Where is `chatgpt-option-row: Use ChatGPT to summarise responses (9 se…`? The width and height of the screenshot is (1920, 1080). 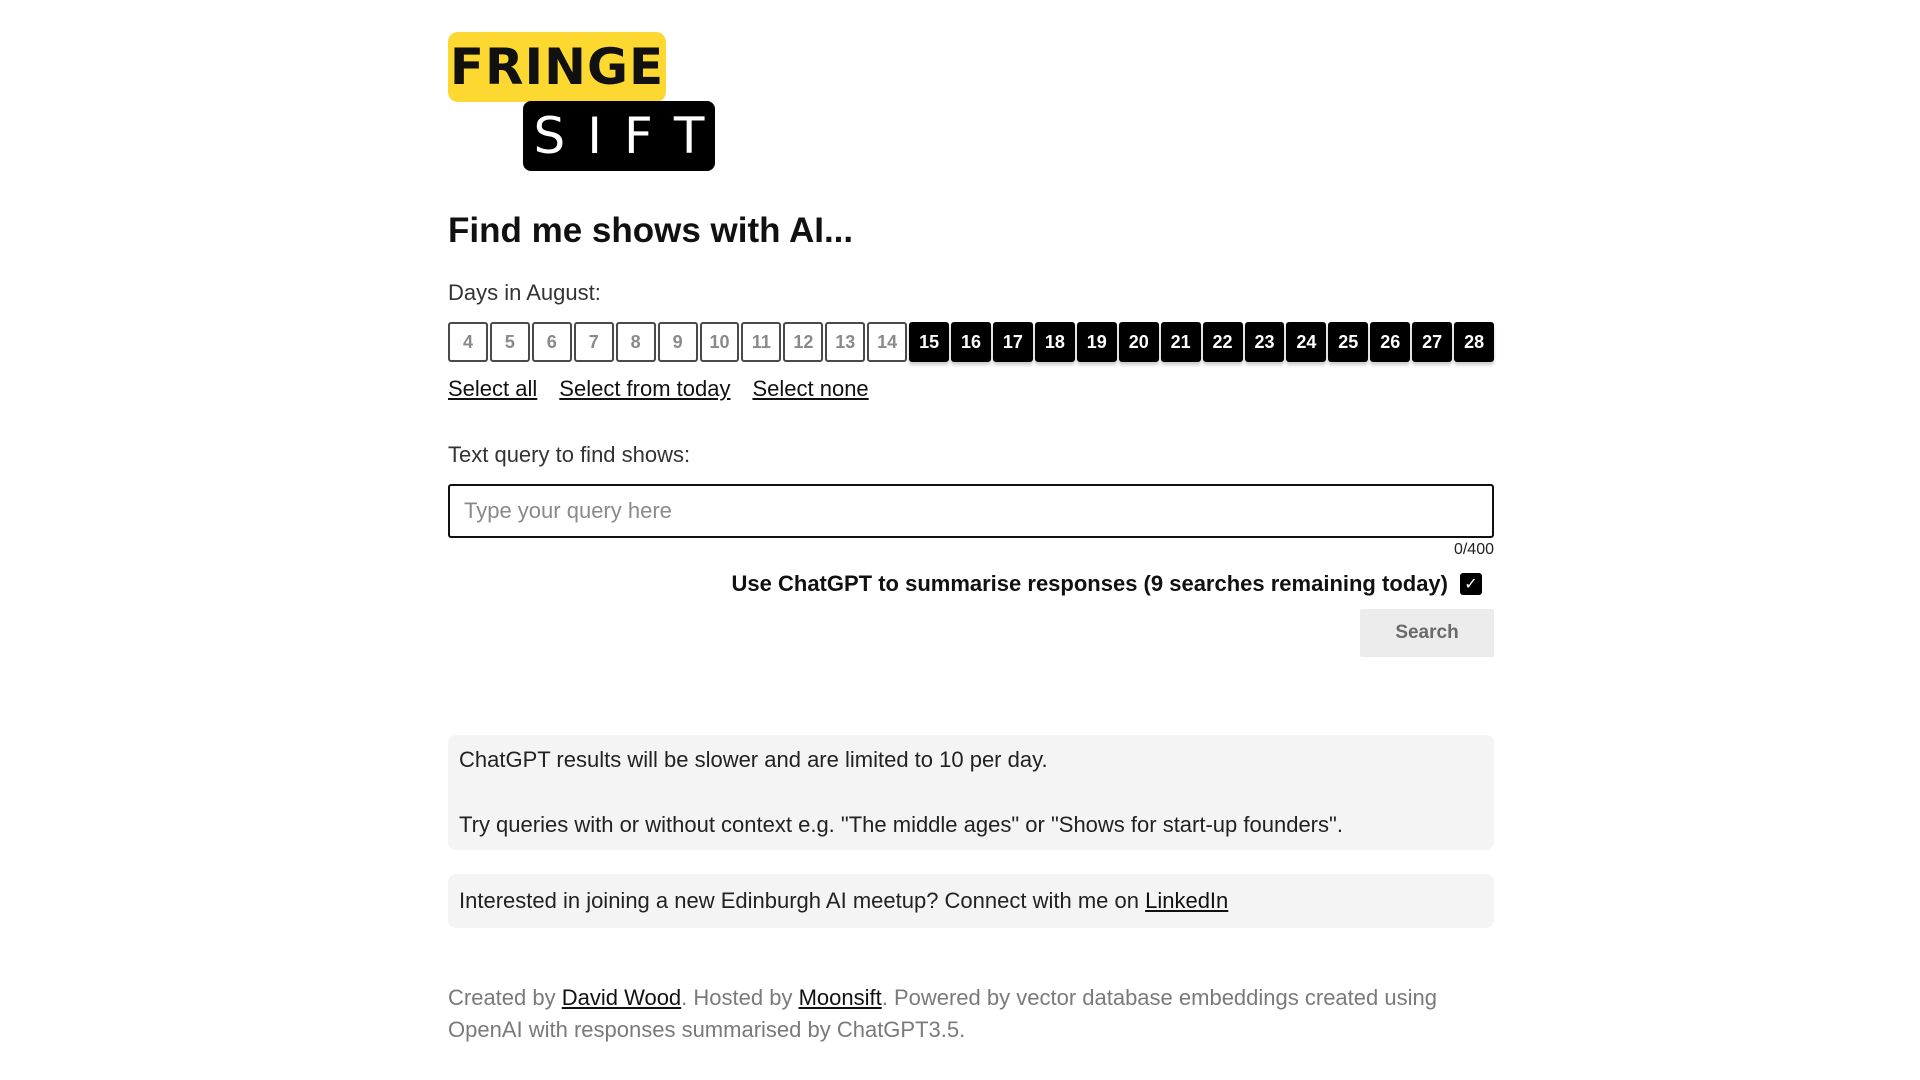 chatgpt-option-row: Use ChatGPT to summarise responses (9 se… is located at coordinates (971, 584).